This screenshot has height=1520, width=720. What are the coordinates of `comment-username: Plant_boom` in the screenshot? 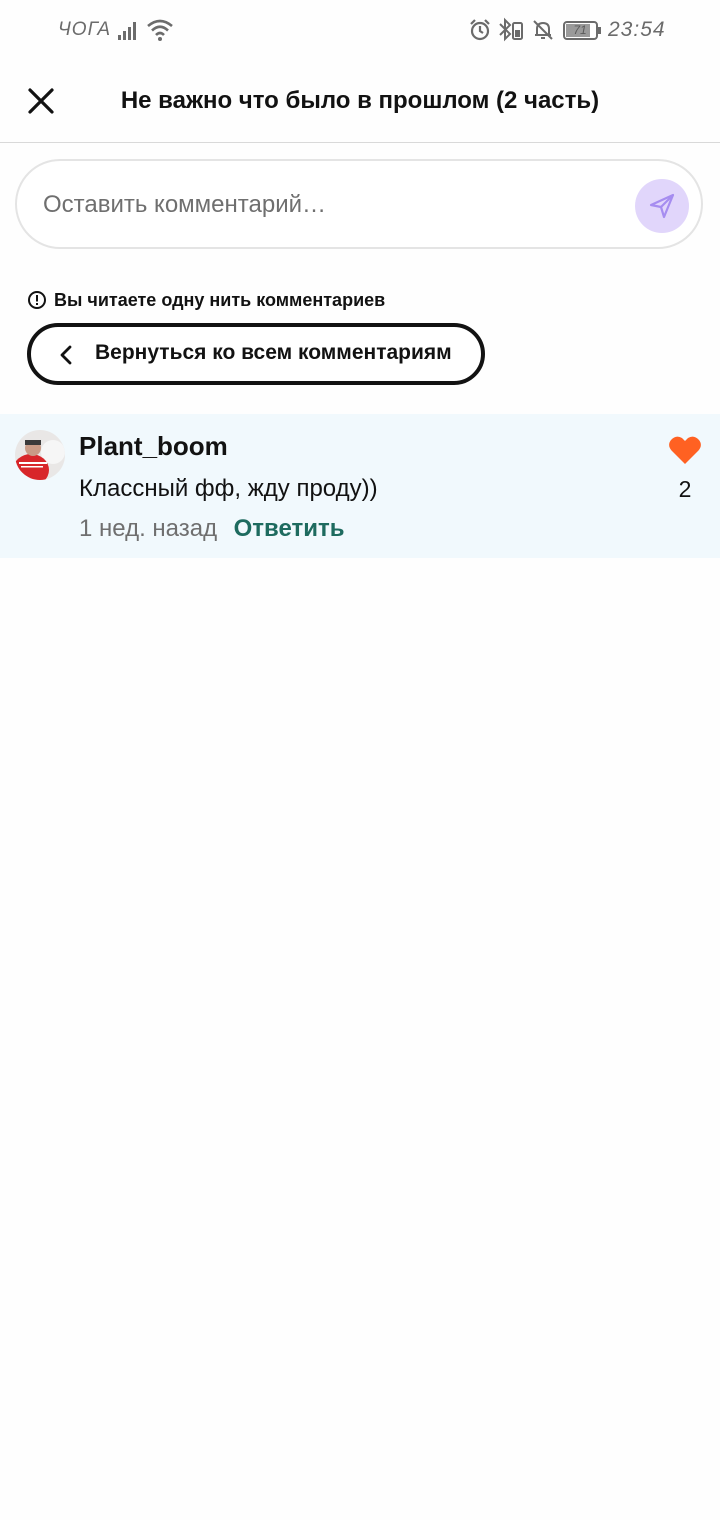 It's located at (153, 446).